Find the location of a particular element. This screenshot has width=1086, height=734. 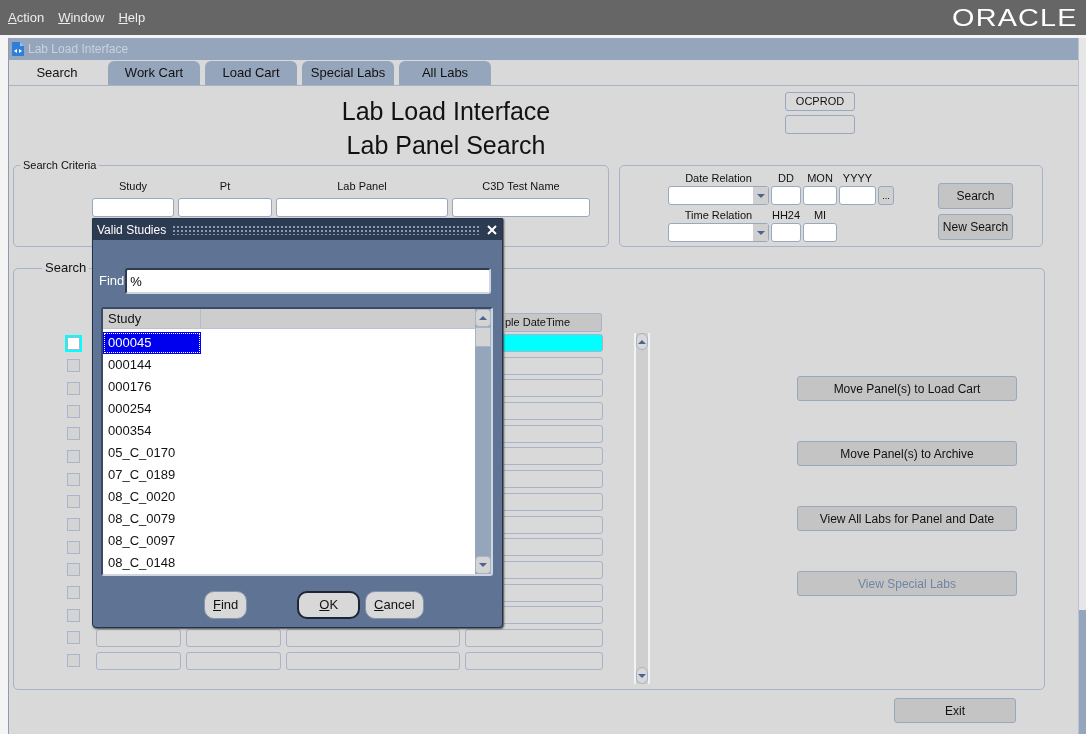

exit-button: Exit is located at coordinates (955, 710).